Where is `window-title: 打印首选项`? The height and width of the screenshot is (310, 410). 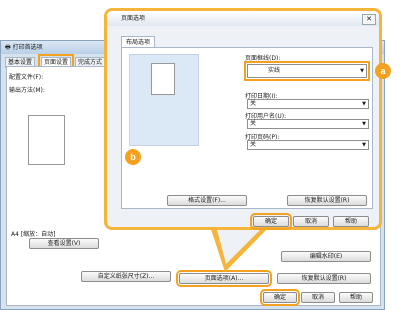 window-title: 打印首选项 is located at coordinates (27, 47).